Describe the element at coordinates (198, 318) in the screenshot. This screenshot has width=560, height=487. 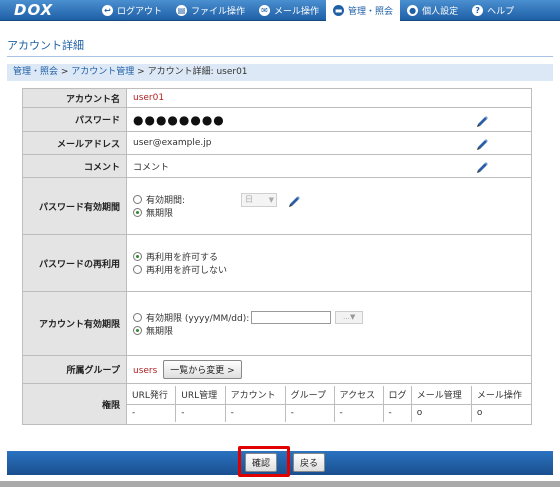
I see `account-expiry-date-label: 有効期限 (yyyy/MM/dd):` at that location.